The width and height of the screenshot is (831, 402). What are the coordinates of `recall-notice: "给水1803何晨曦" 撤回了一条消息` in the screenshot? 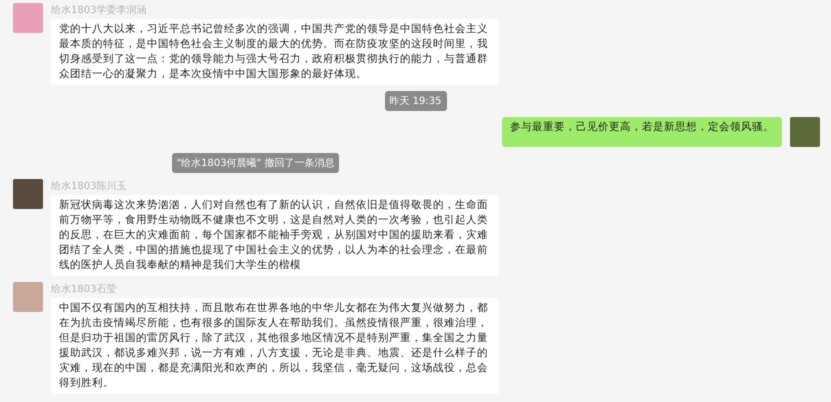 It's located at (256, 163).